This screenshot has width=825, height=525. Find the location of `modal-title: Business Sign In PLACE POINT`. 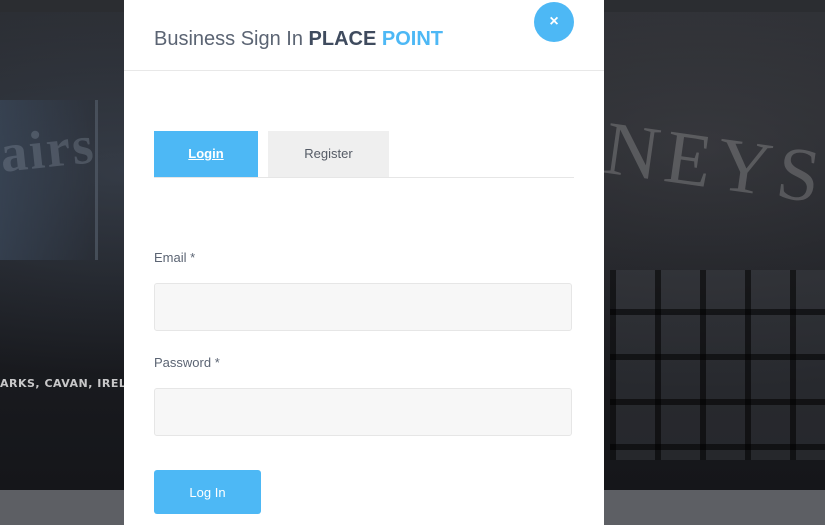

modal-title: Business Sign In PLACE POINT is located at coordinates (298, 39).